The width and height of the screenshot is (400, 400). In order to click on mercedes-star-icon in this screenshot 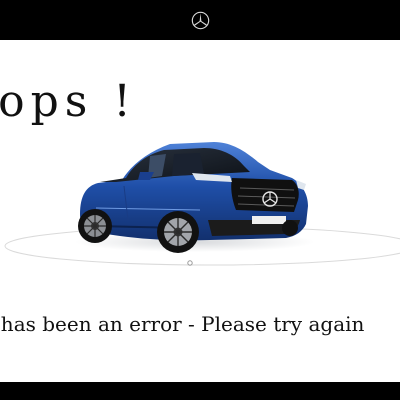, I will do `click(200, 20)`.